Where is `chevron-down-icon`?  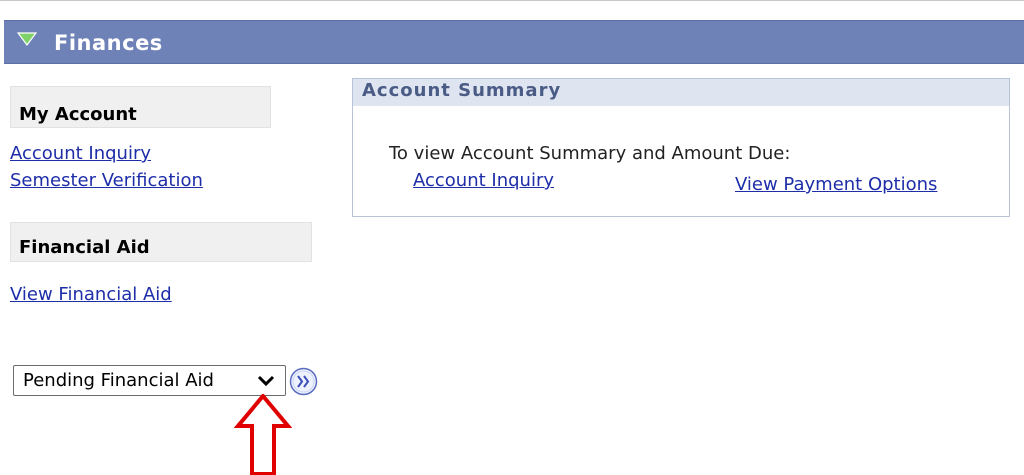
chevron-down-icon is located at coordinates (266, 381).